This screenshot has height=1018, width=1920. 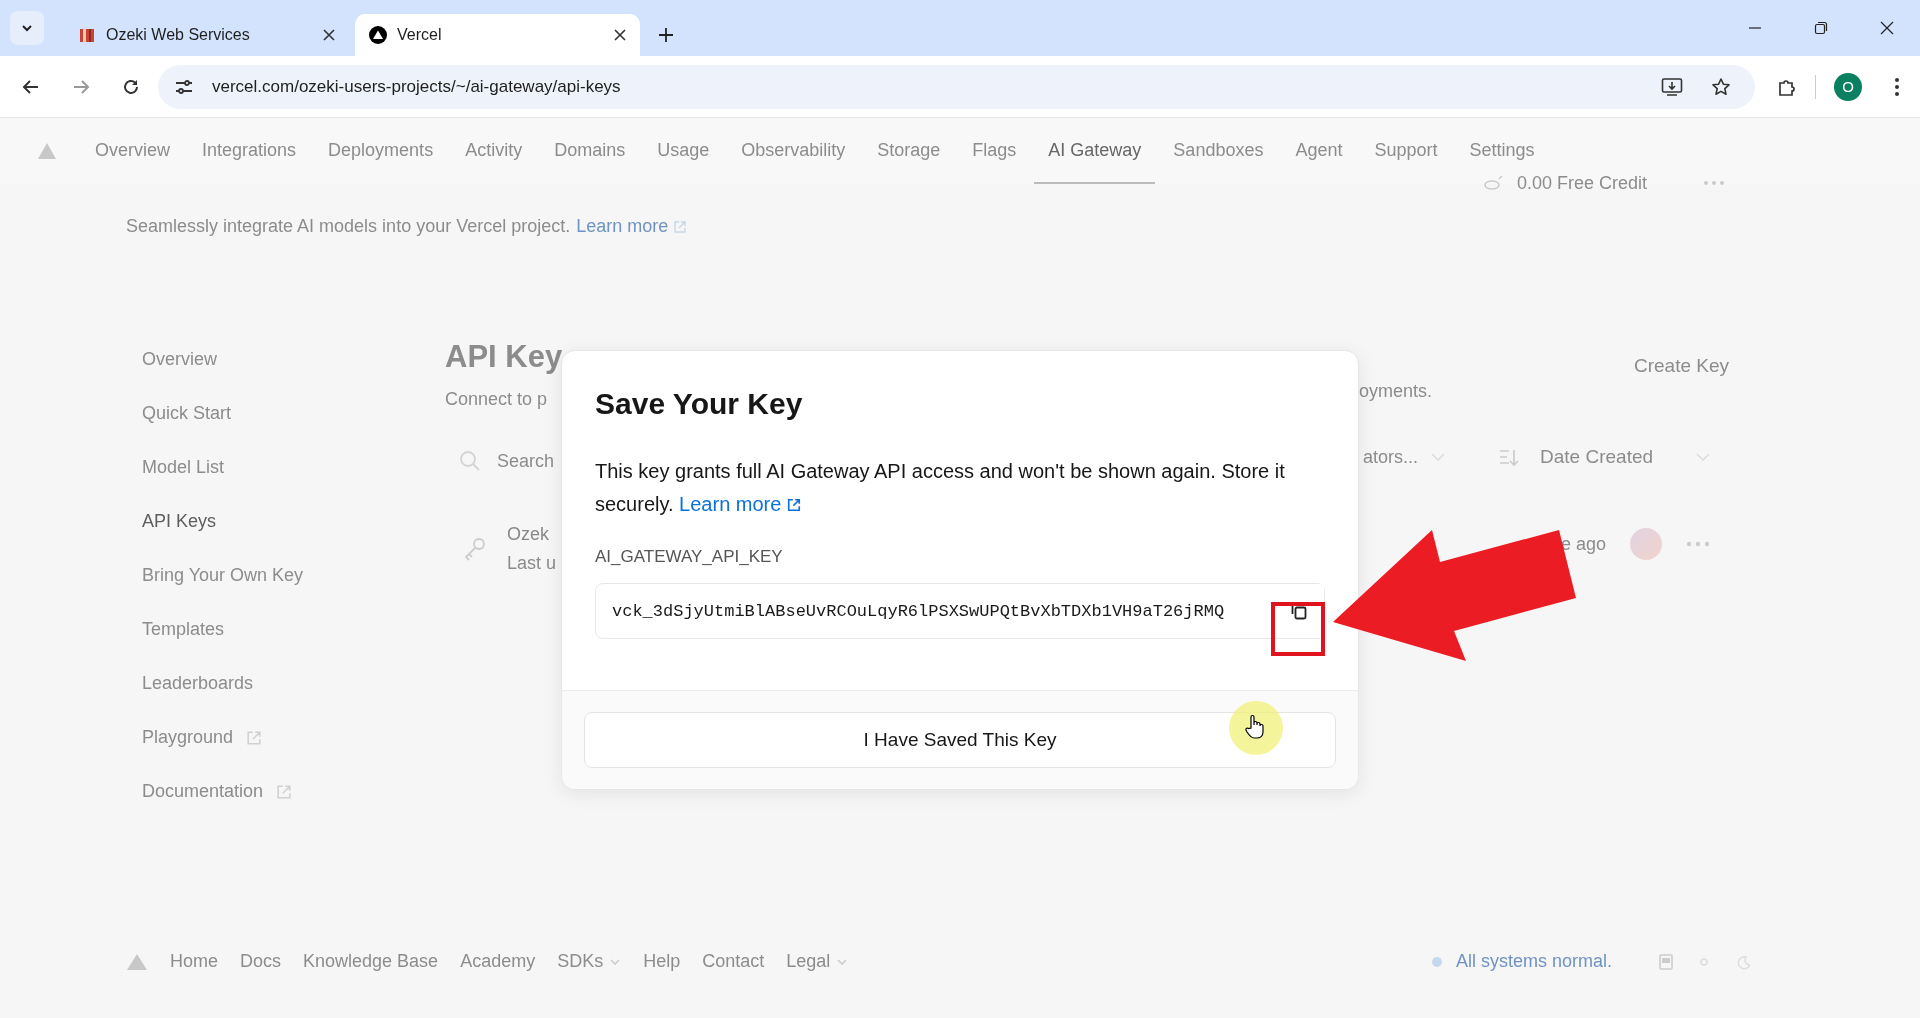 What do you see at coordinates (1533, 961) in the screenshot?
I see `system-status: All systems normal.` at bounding box center [1533, 961].